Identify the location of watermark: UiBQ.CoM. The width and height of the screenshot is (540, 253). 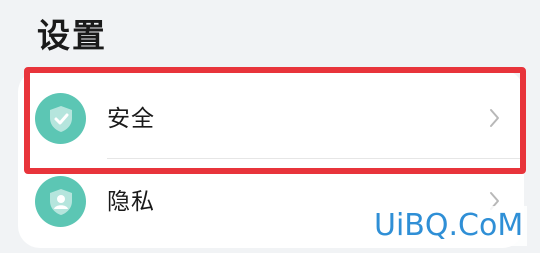
(449, 226).